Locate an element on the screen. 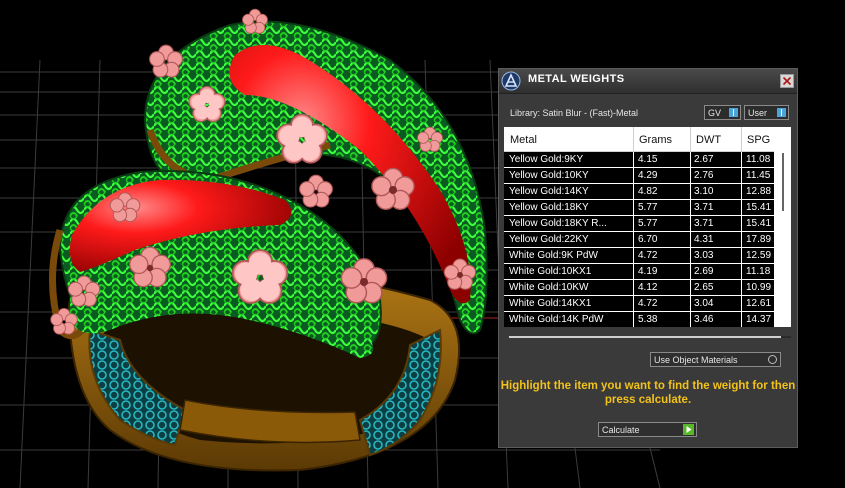 Image resolution: width=845 pixels, height=488 pixels. dwt-cell: 3.10 is located at coordinates (704, 191).